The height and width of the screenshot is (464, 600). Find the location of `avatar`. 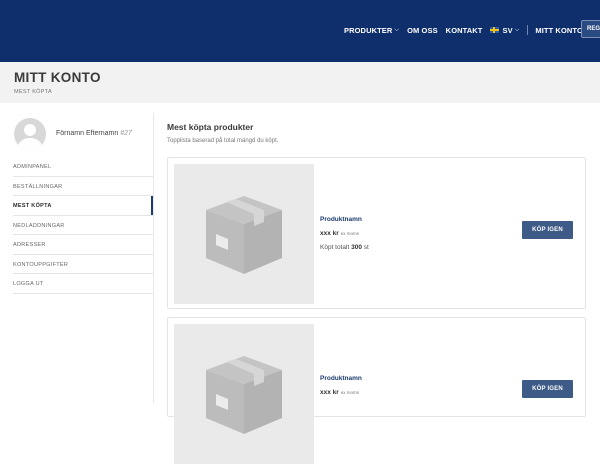

avatar is located at coordinates (30, 134).